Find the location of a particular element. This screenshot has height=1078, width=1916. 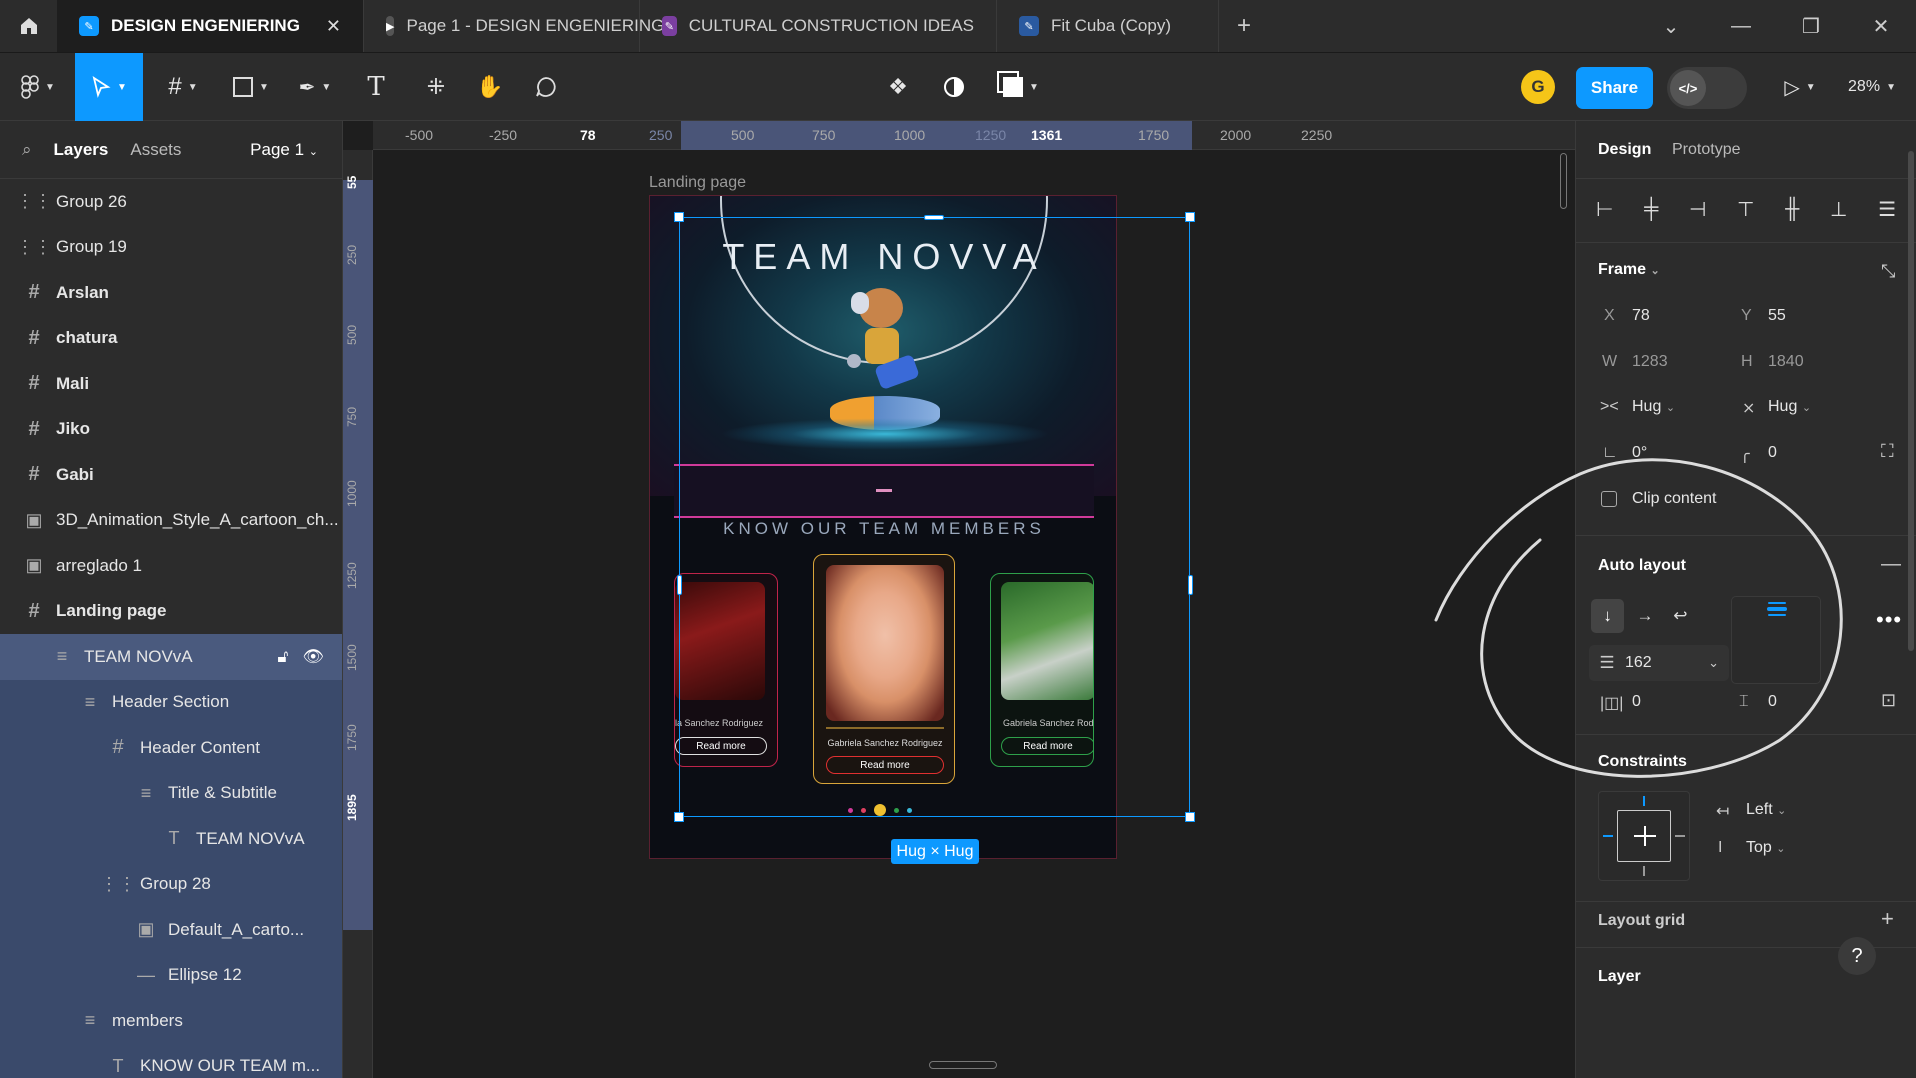

align-center-h-icon: ╪ is located at coordinates (1651, 209).